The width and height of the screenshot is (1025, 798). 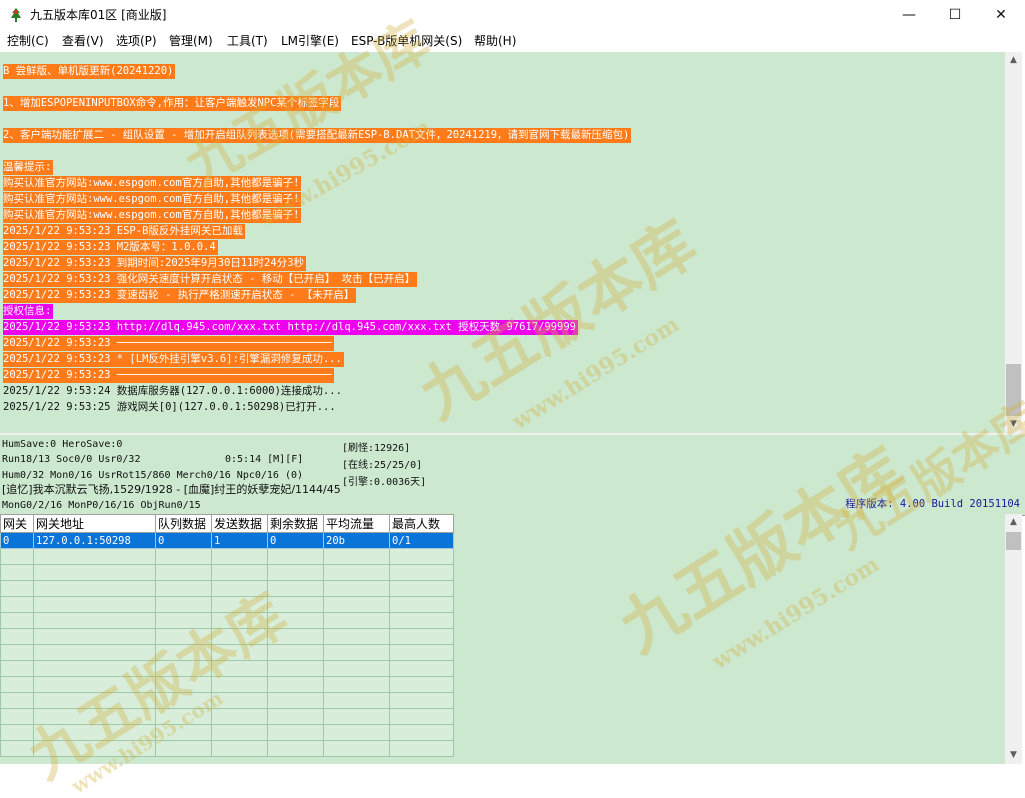 I want to click on hum-save-status: HumSave:0 HeroSave:0, so click(x=62, y=444).